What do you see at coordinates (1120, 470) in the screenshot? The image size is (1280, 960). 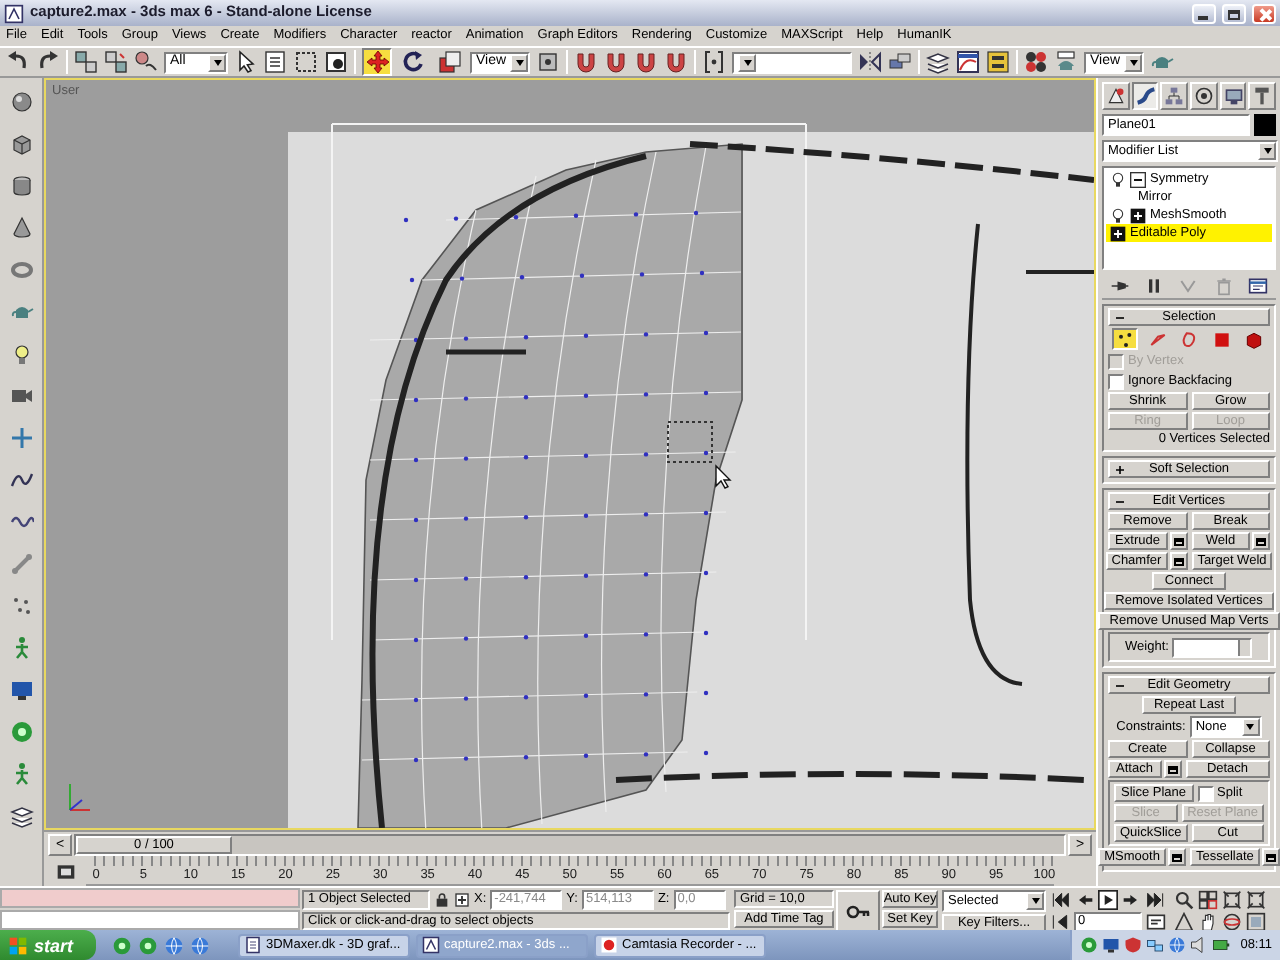 I see `expand-icon` at bounding box center [1120, 470].